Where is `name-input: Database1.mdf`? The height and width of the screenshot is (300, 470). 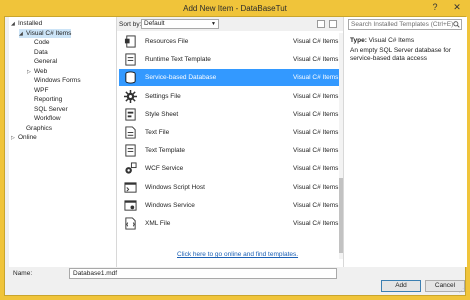
name-input: Database1.mdf is located at coordinates (203, 273).